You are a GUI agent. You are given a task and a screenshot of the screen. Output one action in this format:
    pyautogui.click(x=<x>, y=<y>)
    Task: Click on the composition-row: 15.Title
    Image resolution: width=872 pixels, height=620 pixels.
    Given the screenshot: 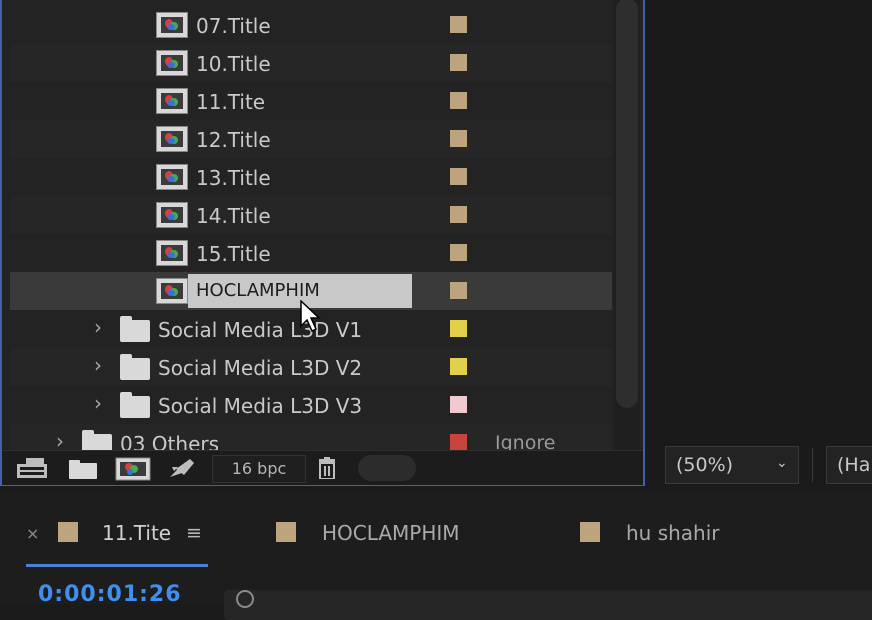 What is the action you would take?
    pyautogui.click(x=311, y=253)
    